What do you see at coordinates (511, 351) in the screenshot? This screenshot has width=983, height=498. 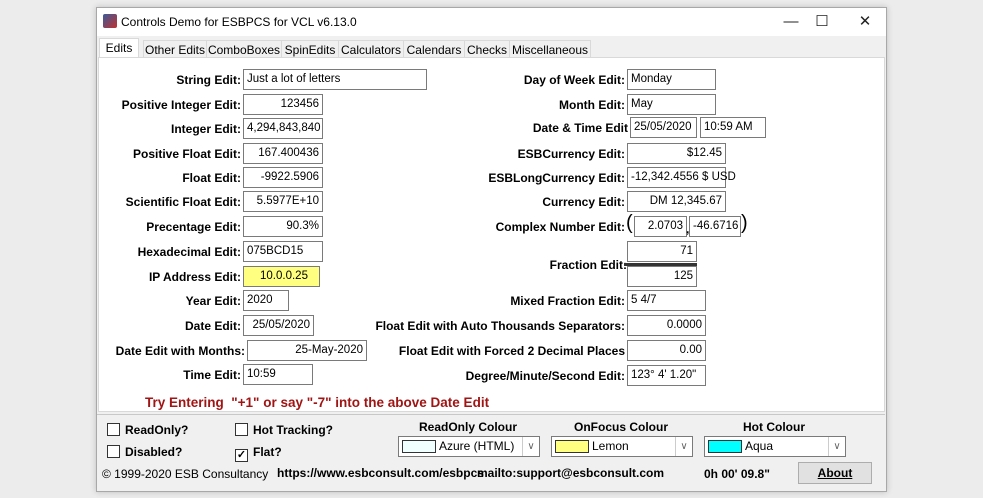 I see `forced-2dp-label: Float Edit with Forced 2 Decimal Places` at bounding box center [511, 351].